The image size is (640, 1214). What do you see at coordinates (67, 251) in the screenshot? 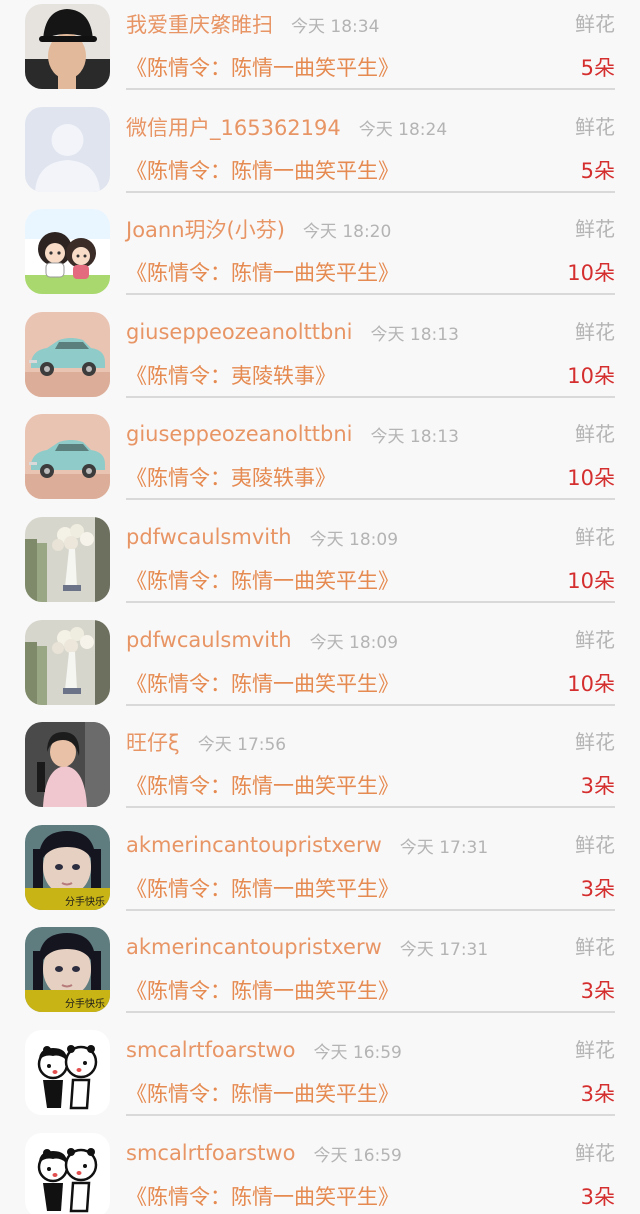
I see `anime-chibi-avatar` at bounding box center [67, 251].